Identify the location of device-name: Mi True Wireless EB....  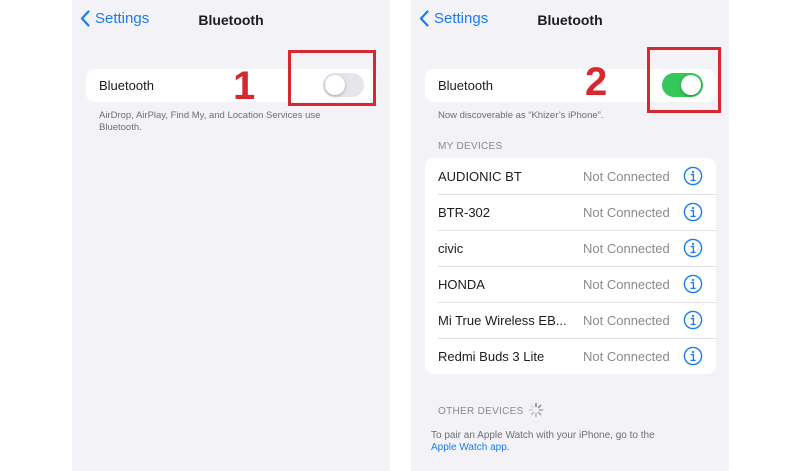
(502, 320).